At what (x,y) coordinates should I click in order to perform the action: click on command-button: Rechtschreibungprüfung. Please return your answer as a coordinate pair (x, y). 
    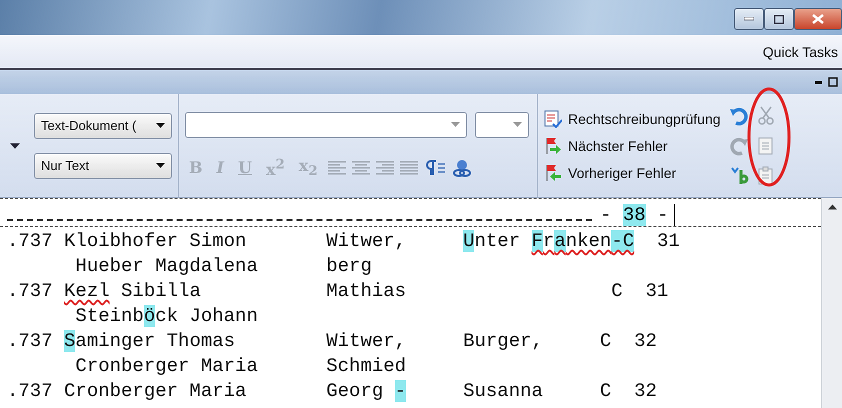
    Looking at the image, I should click on (632, 119).